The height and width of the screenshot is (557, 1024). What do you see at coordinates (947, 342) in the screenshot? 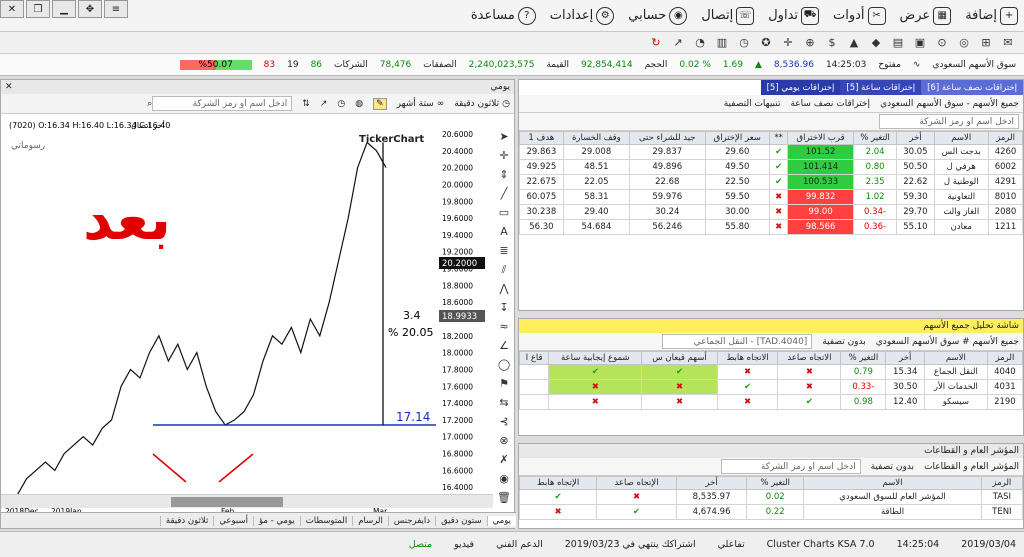
I see `analysis-market: جميع الأسهم # سوق الأسهم السعودي` at bounding box center [947, 342].